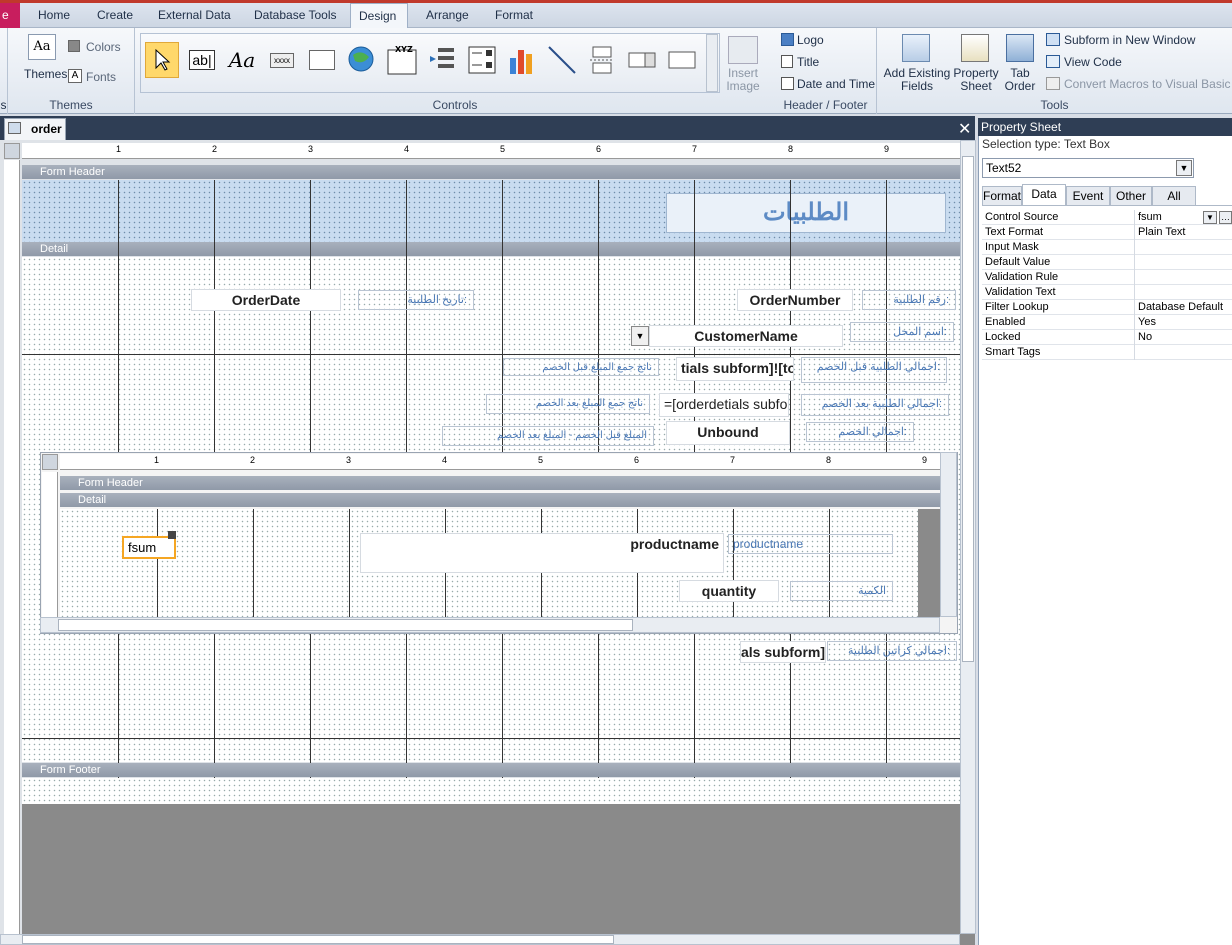 Image resolution: width=1232 pixels, height=945 pixels. Describe the element at coordinates (1107, 262) in the screenshot. I see `property-row: Default Value` at that location.